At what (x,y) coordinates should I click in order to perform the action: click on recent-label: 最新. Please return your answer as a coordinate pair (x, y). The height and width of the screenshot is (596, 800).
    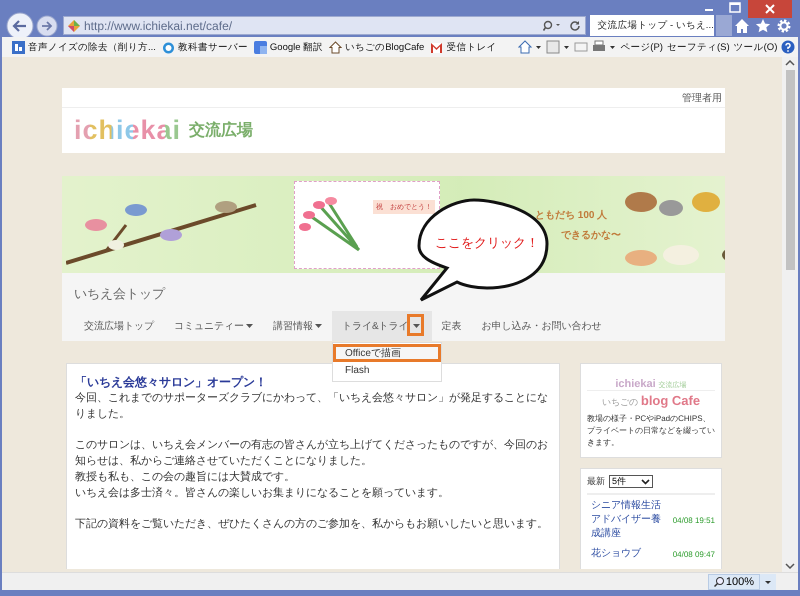
    Looking at the image, I should click on (596, 481).